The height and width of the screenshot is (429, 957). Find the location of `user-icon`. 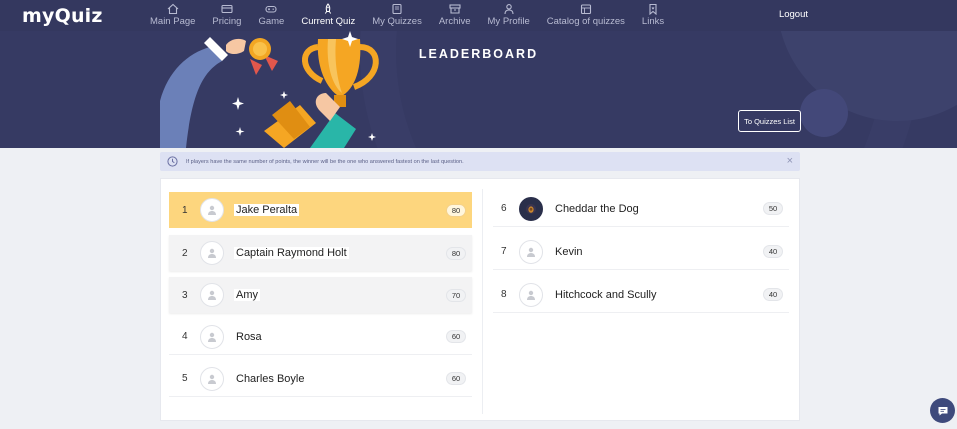

user-icon is located at coordinates (509, 9).